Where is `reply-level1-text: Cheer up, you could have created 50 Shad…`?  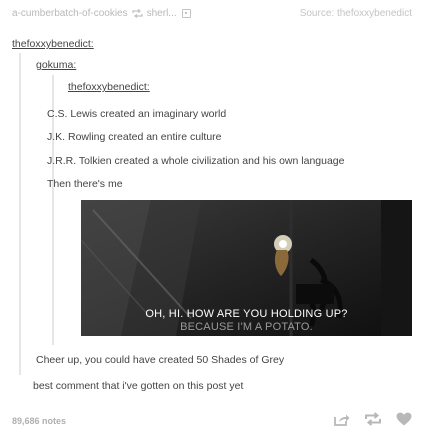 reply-level1-text: Cheer up, you could have created 50 Shad… is located at coordinates (160, 360).